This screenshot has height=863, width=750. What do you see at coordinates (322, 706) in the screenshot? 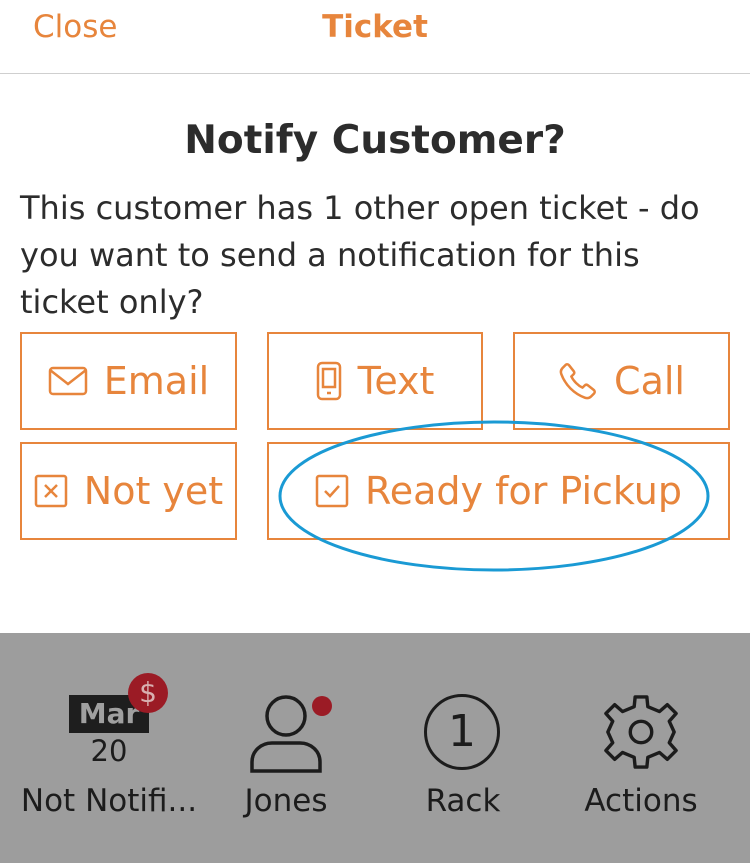
I see `unread-dot-icon` at bounding box center [322, 706].